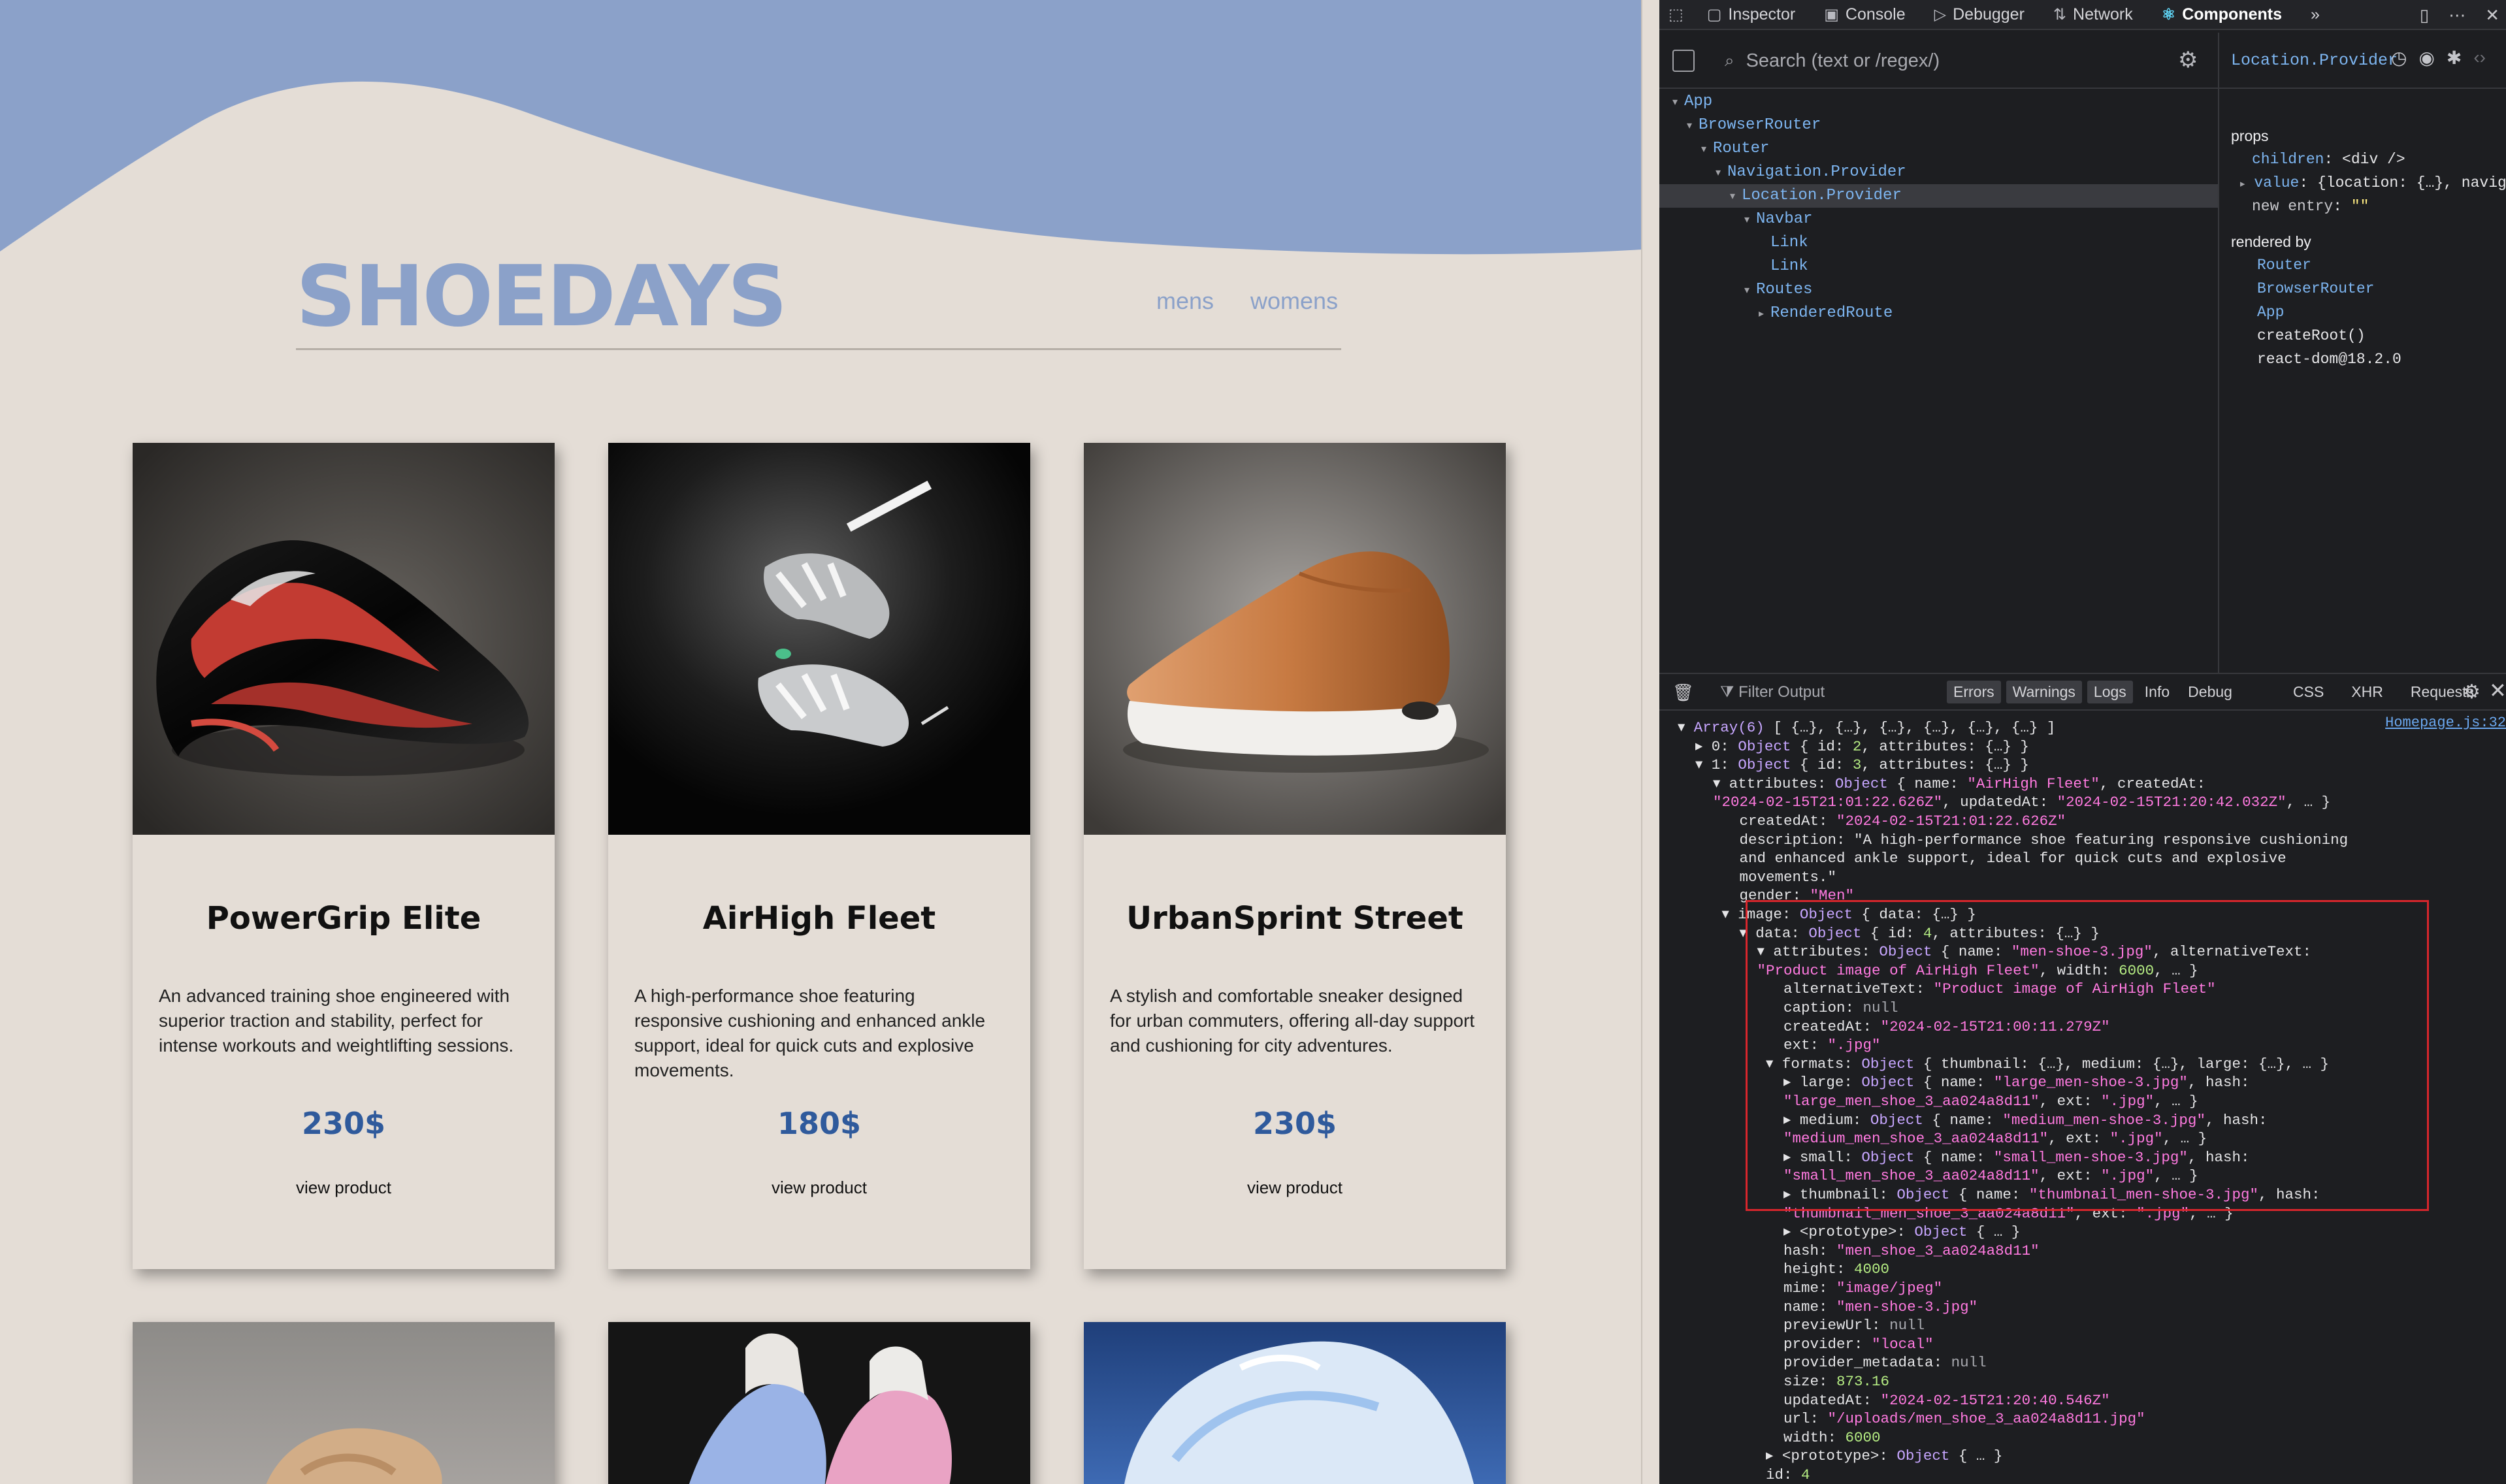  Describe the element at coordinates (2110, 692) in the screenshot. I see `filter-logs: Logs` at that location.